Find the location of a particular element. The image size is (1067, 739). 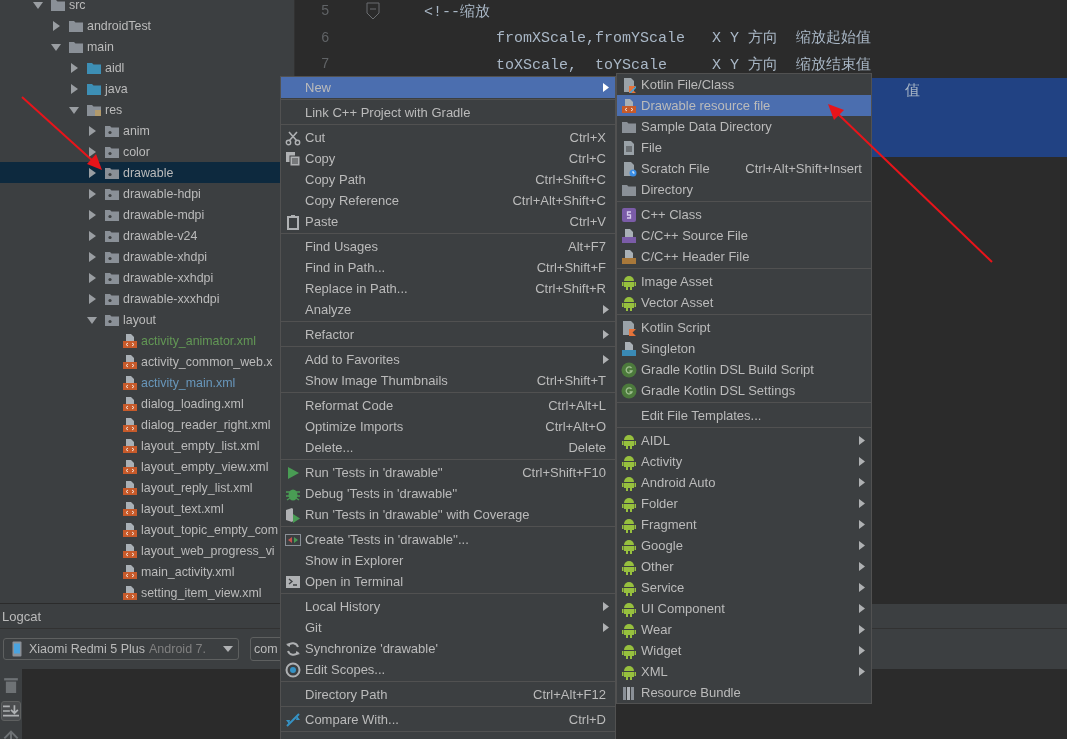

shortcut-label: Ctrl+Alt+L is located at coordinates (577, 405).